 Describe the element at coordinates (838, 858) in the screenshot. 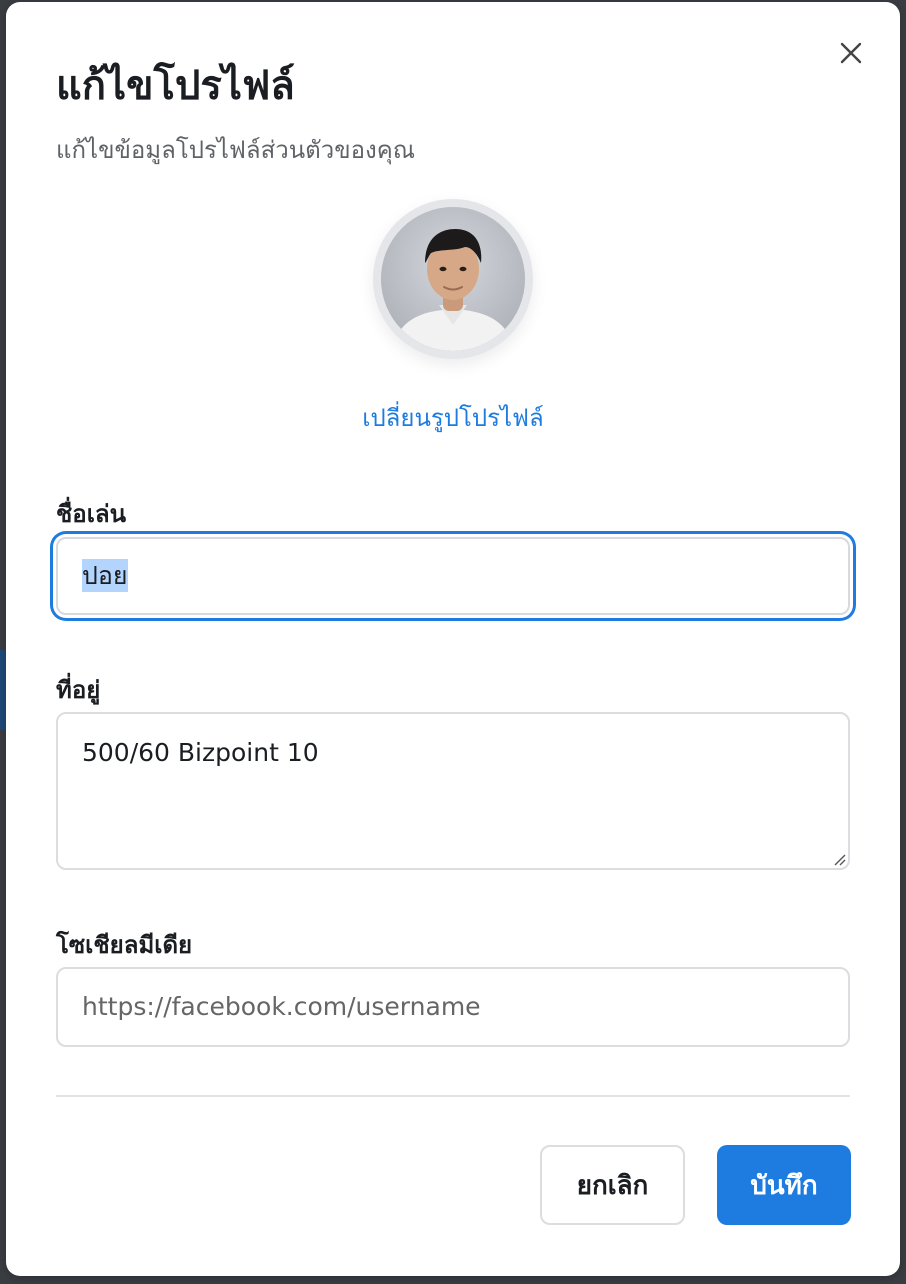

I see `resize-grip-icon` at that location.